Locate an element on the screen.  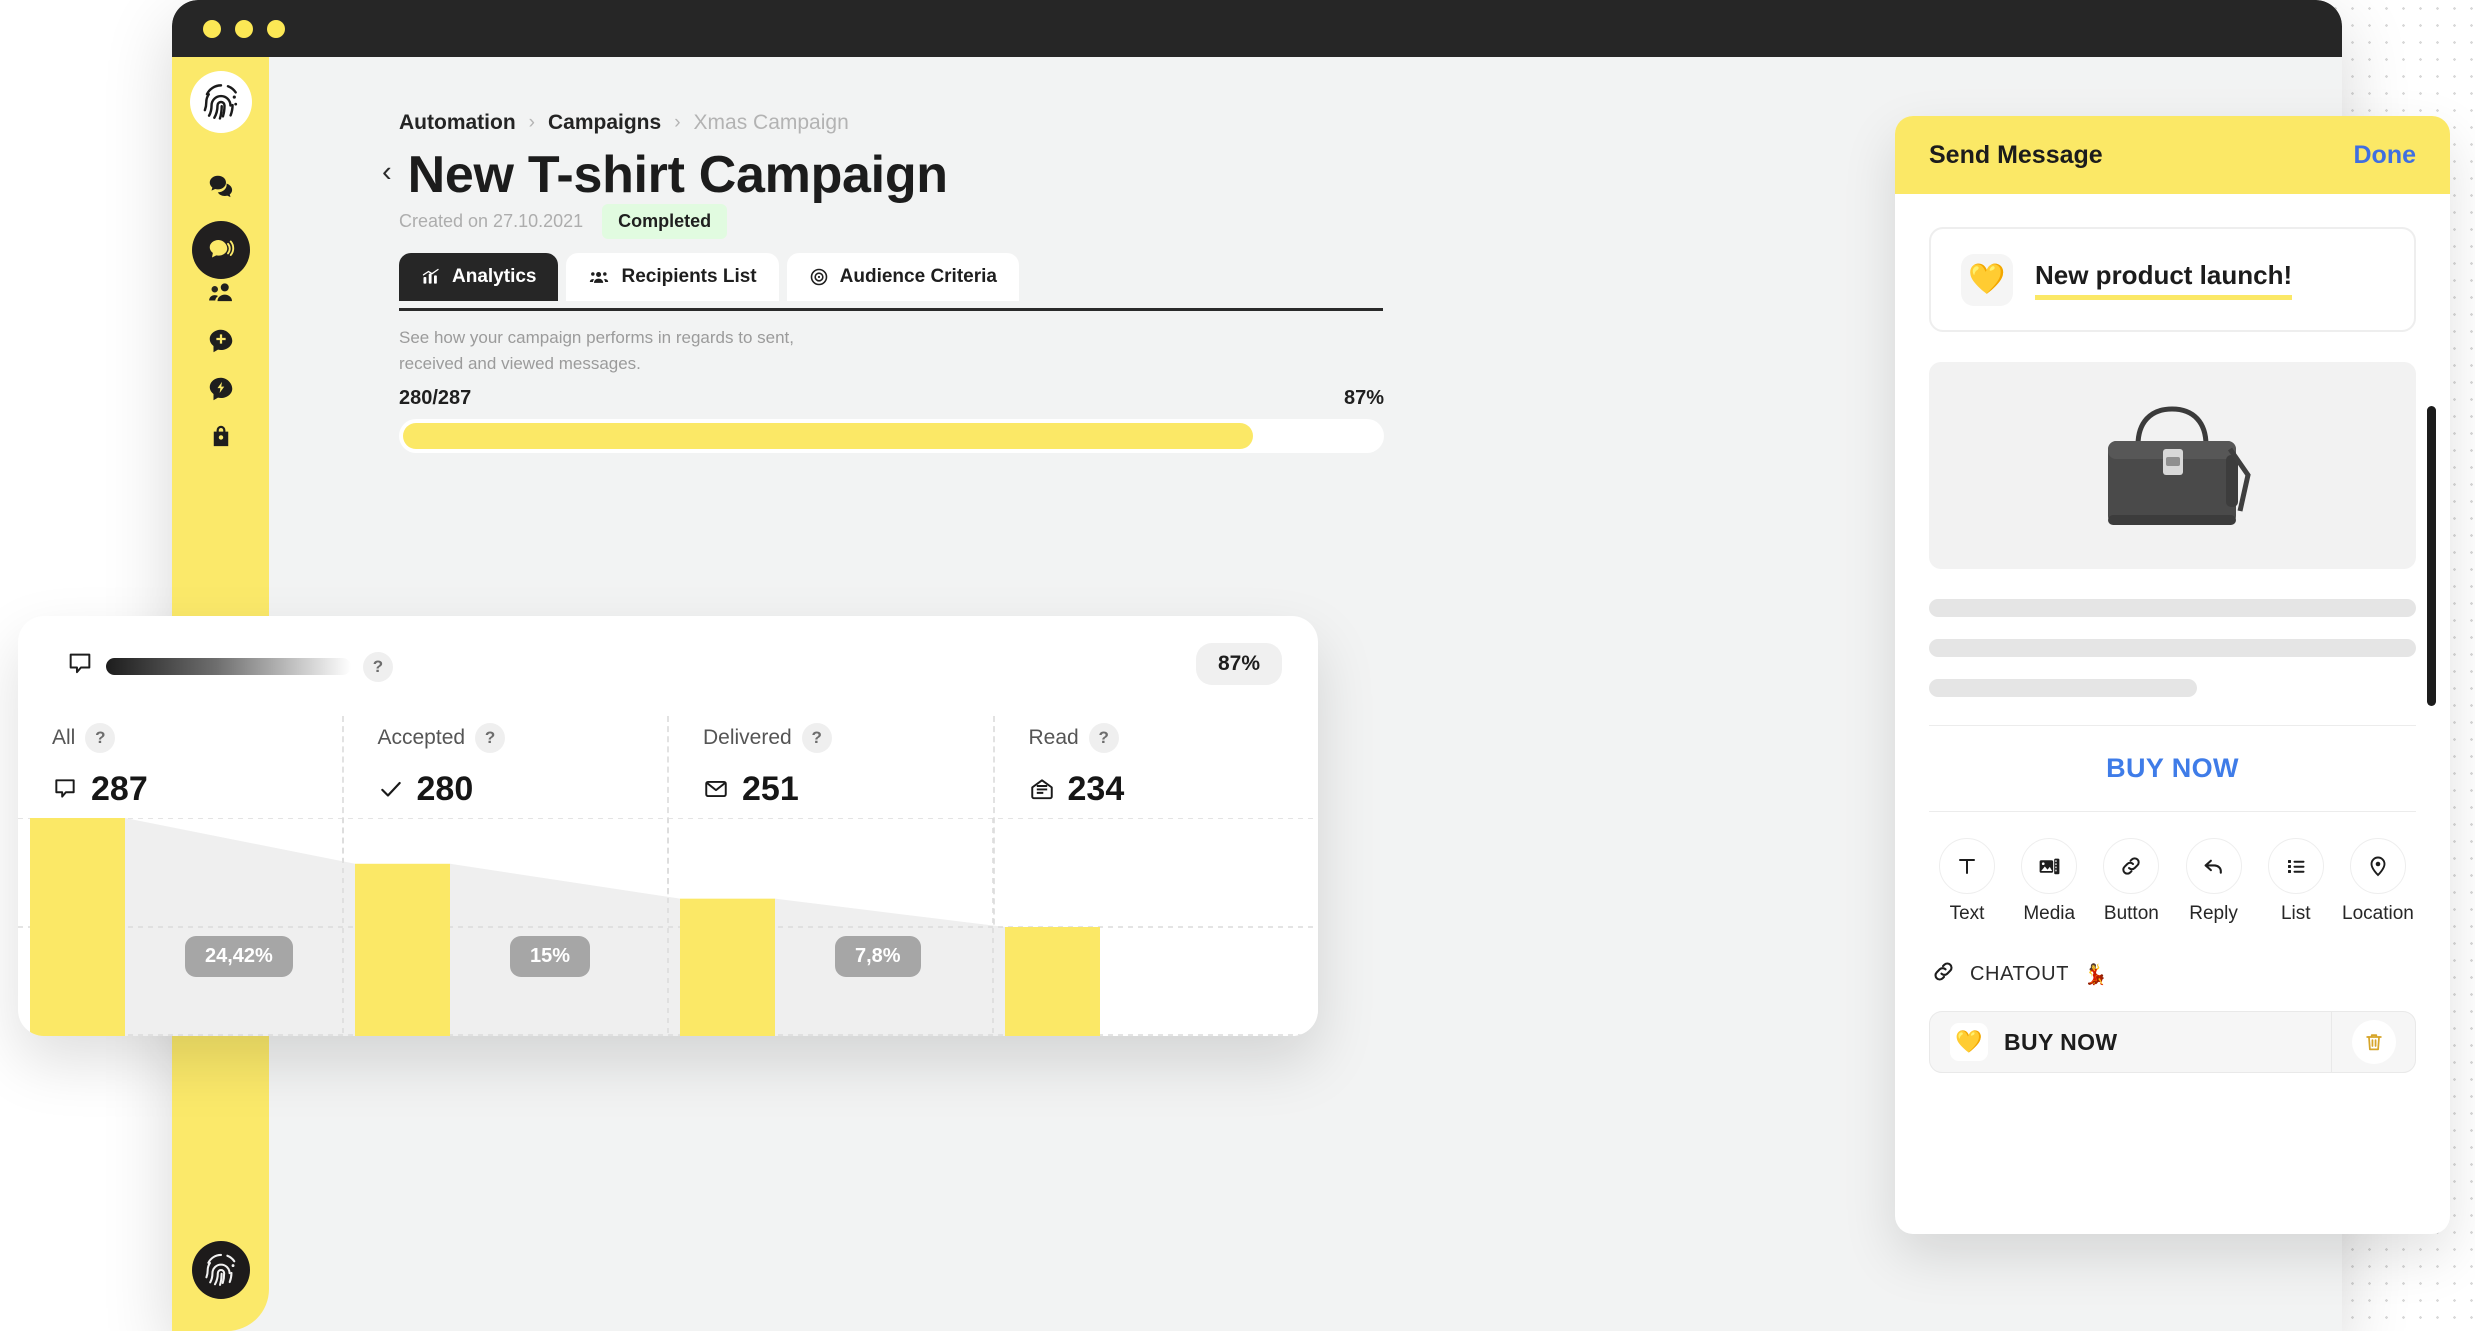
tool-media-label: Media is located at coordinates (2049, 913).